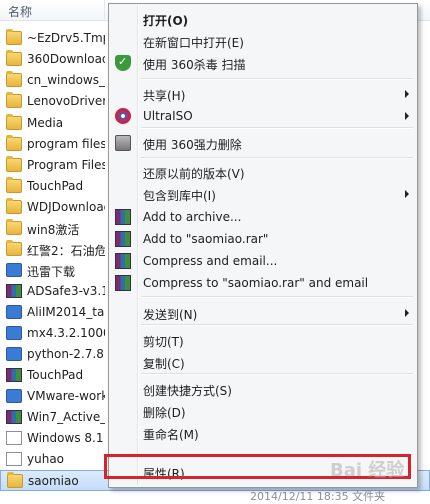 This screenshot has height=504, width=430. Describe the element at coordinates (66, 333) in the screenshot. I see `file-name: mx4.3.2.1000c` at that location.